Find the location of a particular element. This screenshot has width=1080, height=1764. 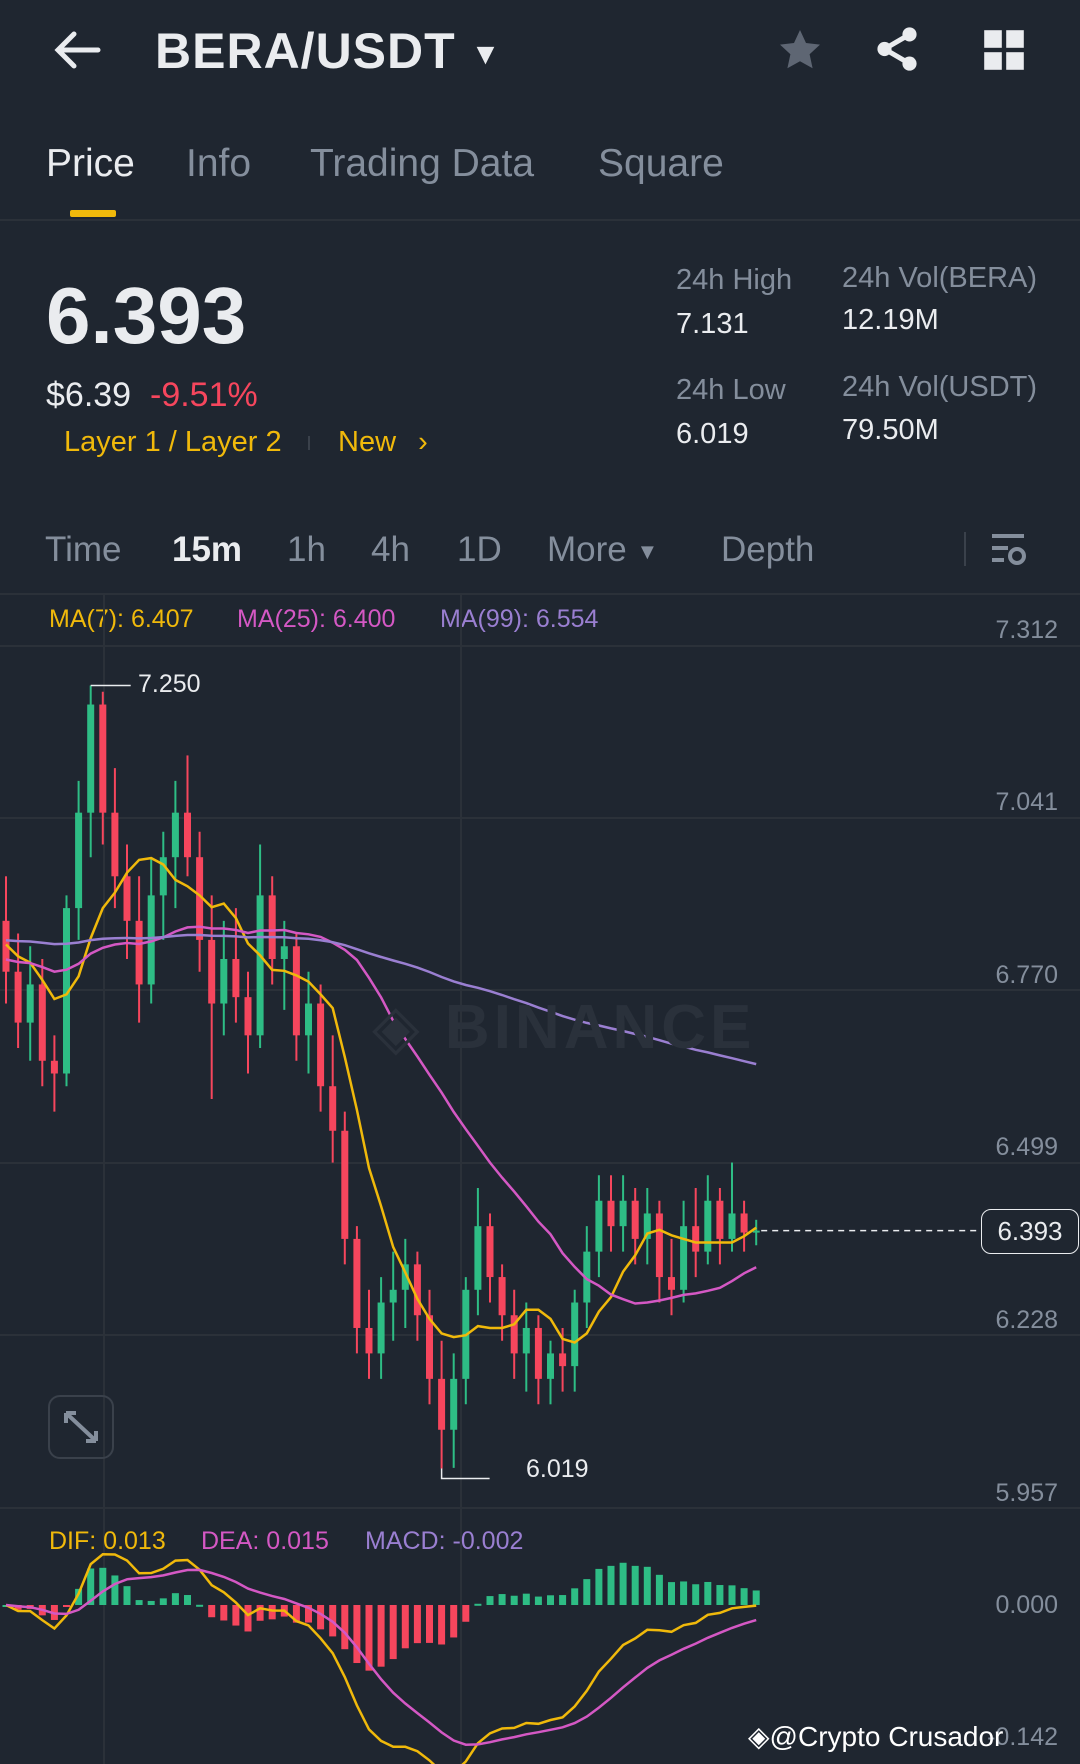

binance-watermark: ◈ BINANCE is located at coordinates (564, 1027).